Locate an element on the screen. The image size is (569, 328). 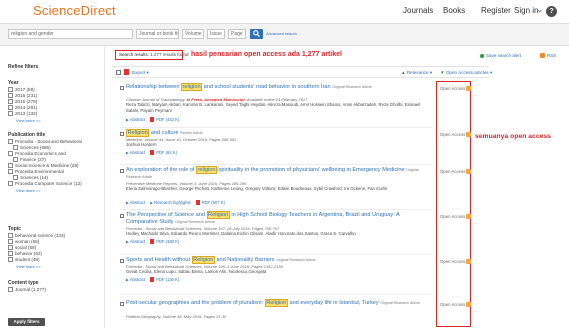
export-button: Export ▾ is located at coordinates (140, 73).